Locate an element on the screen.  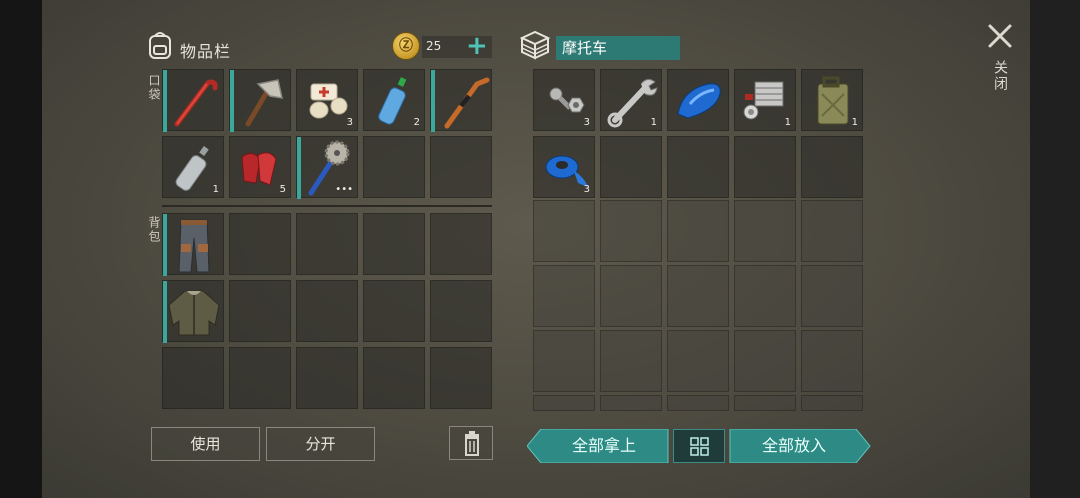
trash-button is located at coordinates (471, 443).